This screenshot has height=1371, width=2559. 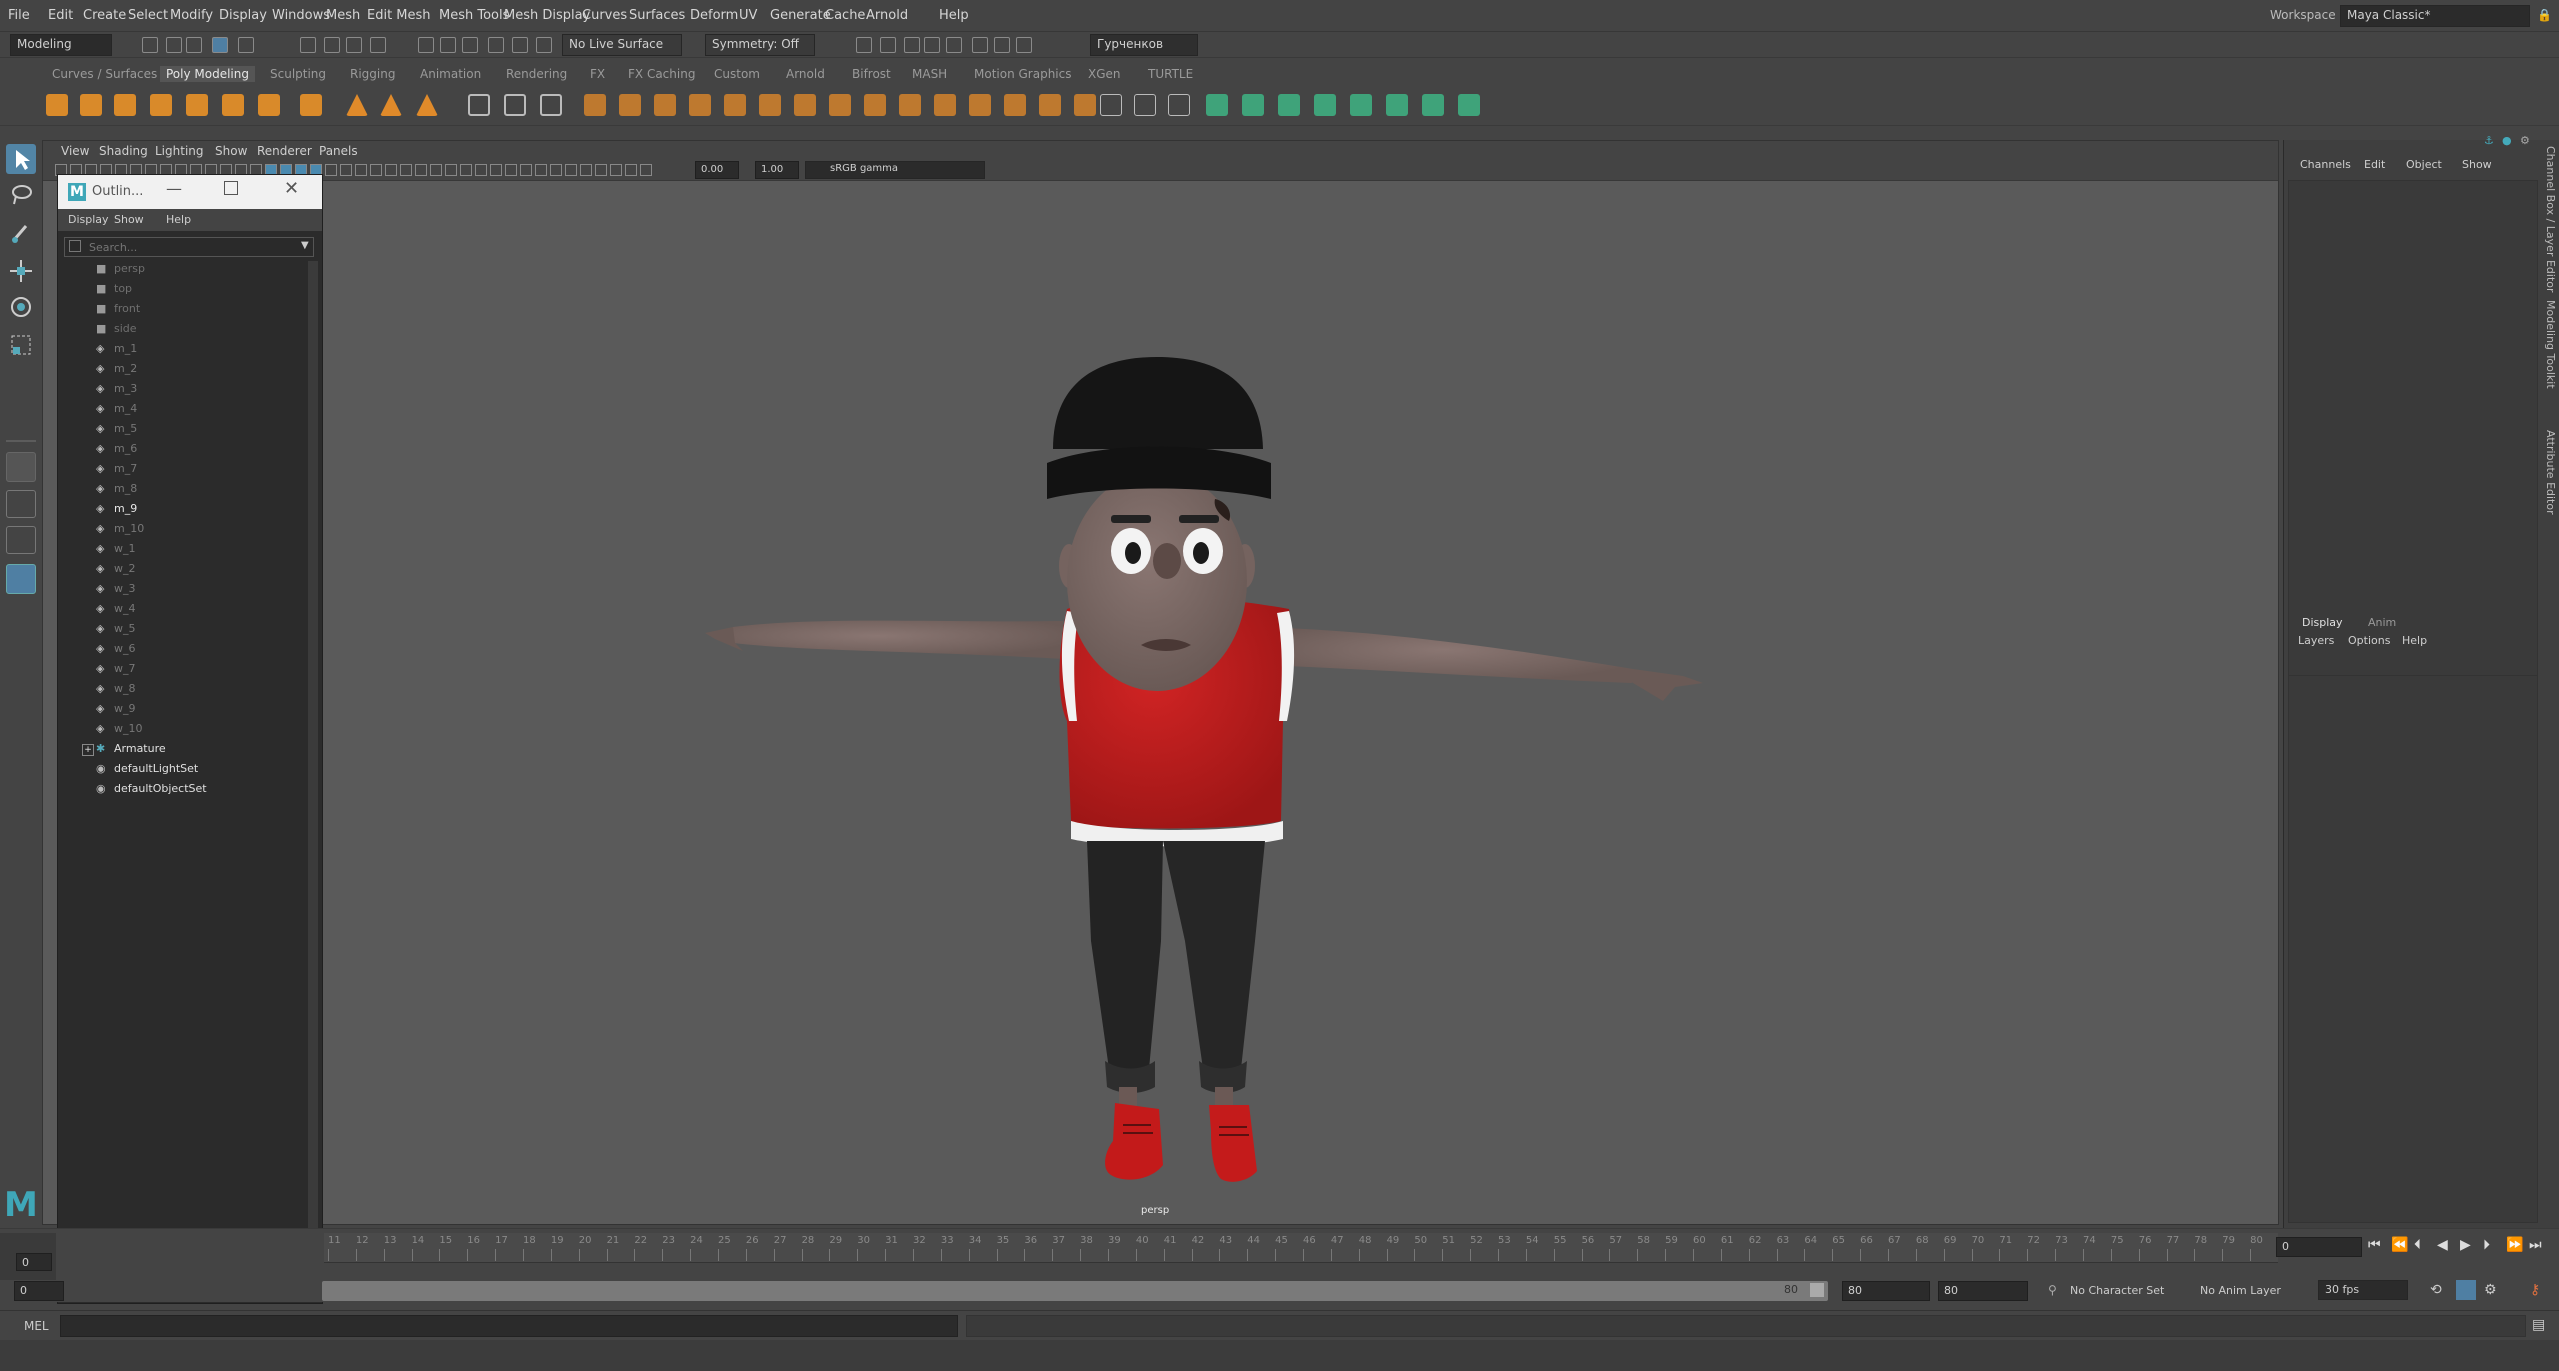 What do you see at coordinates (1817, 1290) in the screenshot?
I see `range-handle` at bounding box center [1817, 1290].